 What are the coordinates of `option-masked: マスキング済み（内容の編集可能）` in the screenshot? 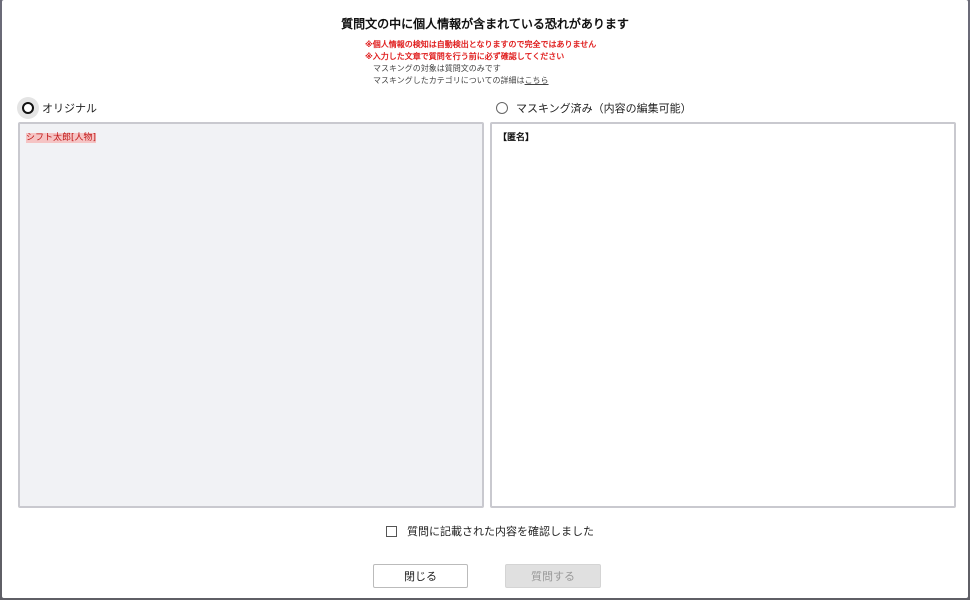 It's located at (594, 108).